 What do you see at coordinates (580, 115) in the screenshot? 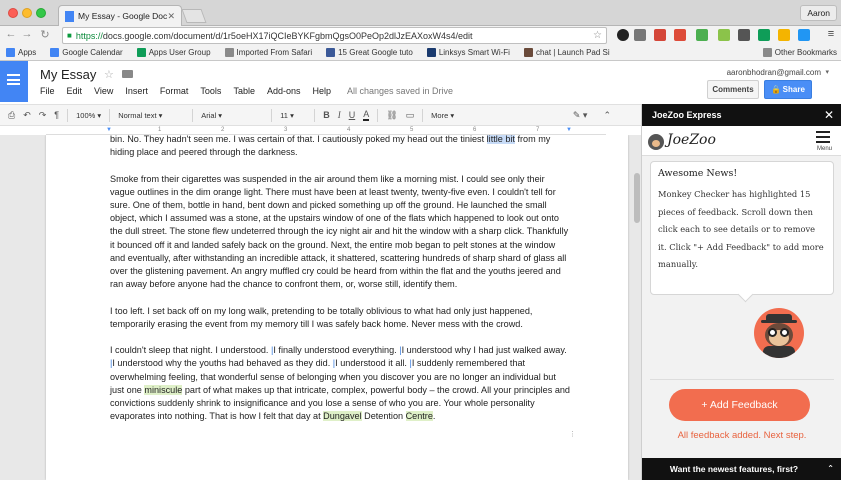
I see `pen-icon: ✎ ▾` at bounding box center [580, 115].